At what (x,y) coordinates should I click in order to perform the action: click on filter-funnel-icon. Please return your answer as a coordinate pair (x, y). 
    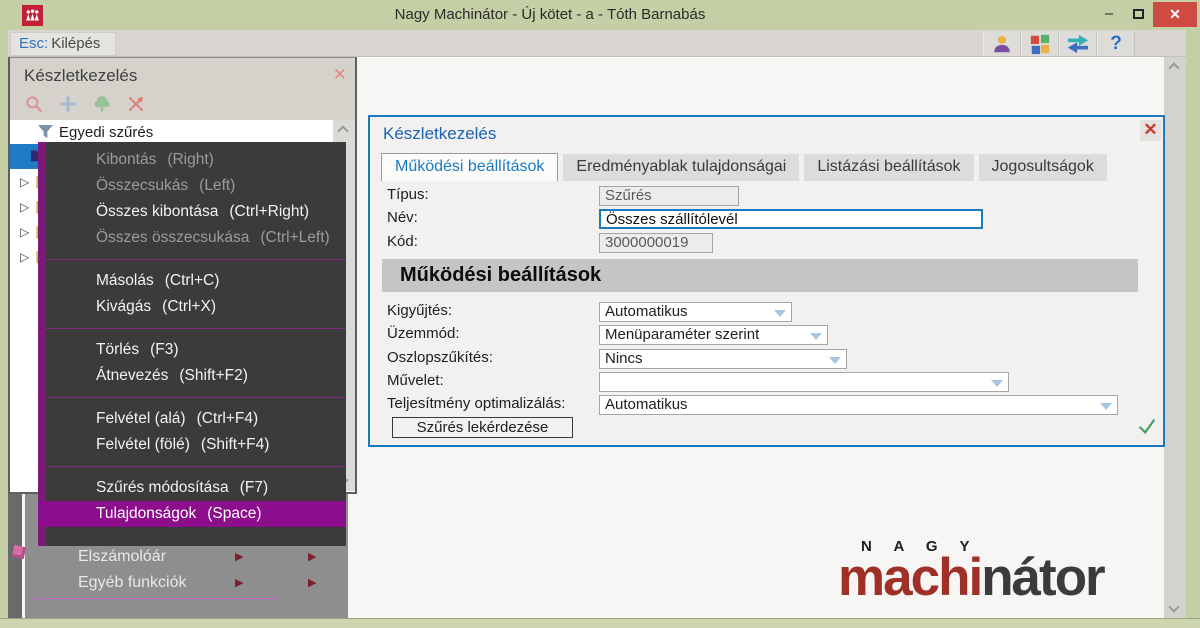
    Looking at the image, I should click on (45, 132).